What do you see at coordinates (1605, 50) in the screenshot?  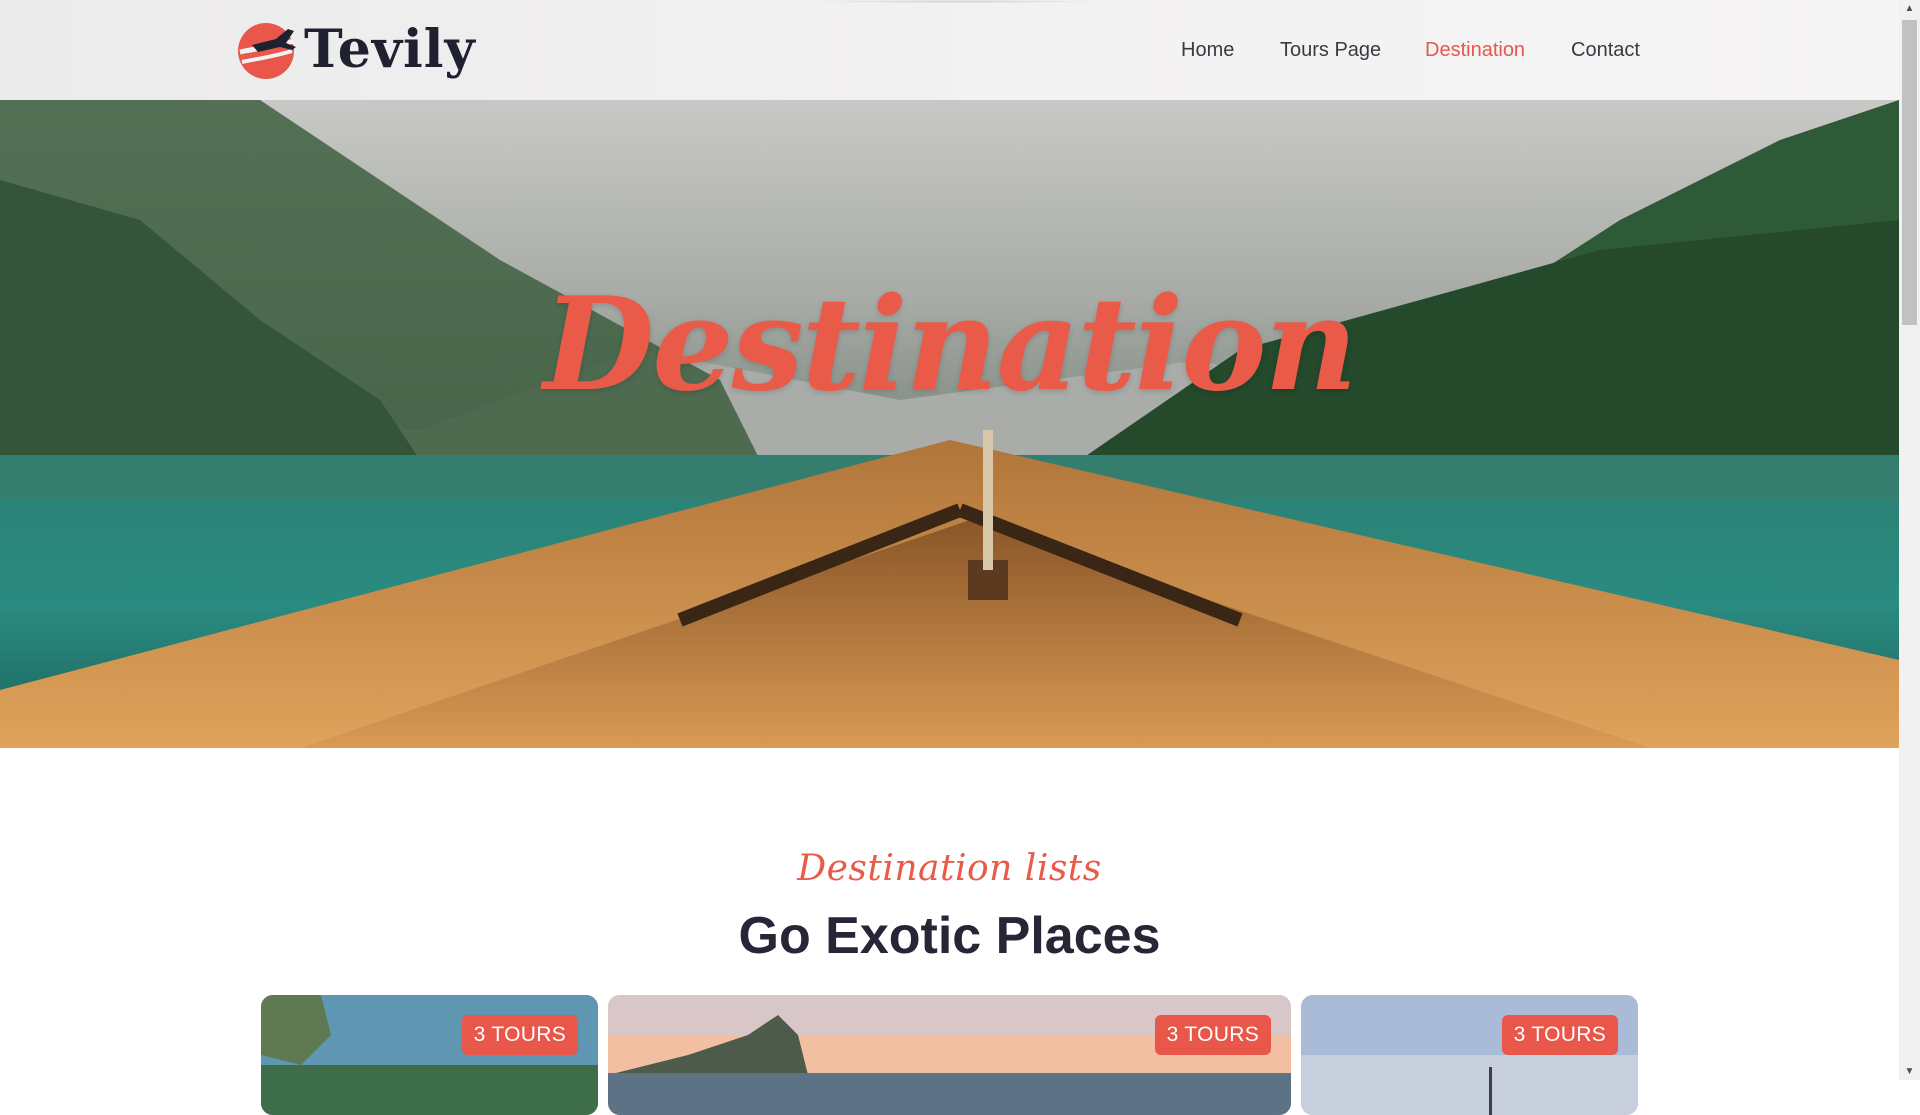 I see `nav-contact: Contact` at bounding box center [1605, 50].